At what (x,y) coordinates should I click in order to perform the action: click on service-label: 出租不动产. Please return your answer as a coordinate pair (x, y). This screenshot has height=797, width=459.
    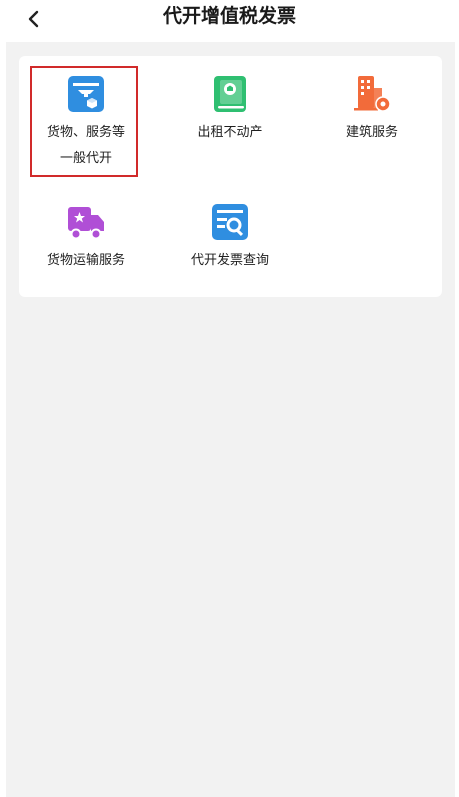
    Looking at the image, I should click on (230, 132).